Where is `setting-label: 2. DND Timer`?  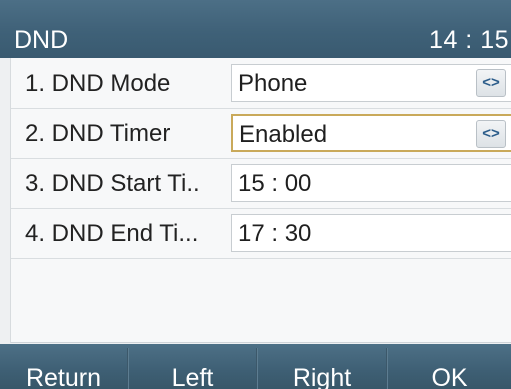
setting-label: 2. DND Timer is located at coordinates (98, 133).